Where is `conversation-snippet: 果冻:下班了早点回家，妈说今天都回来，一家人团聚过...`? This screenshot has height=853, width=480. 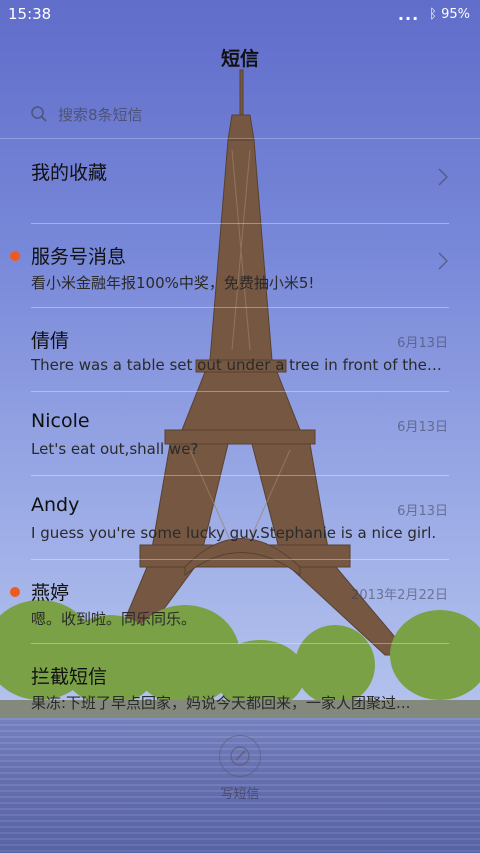
conversation-snippet: 果冻:下班了早点回家，妈说今天都回来，一家人团聚过... is located at coordinates (221, 703).